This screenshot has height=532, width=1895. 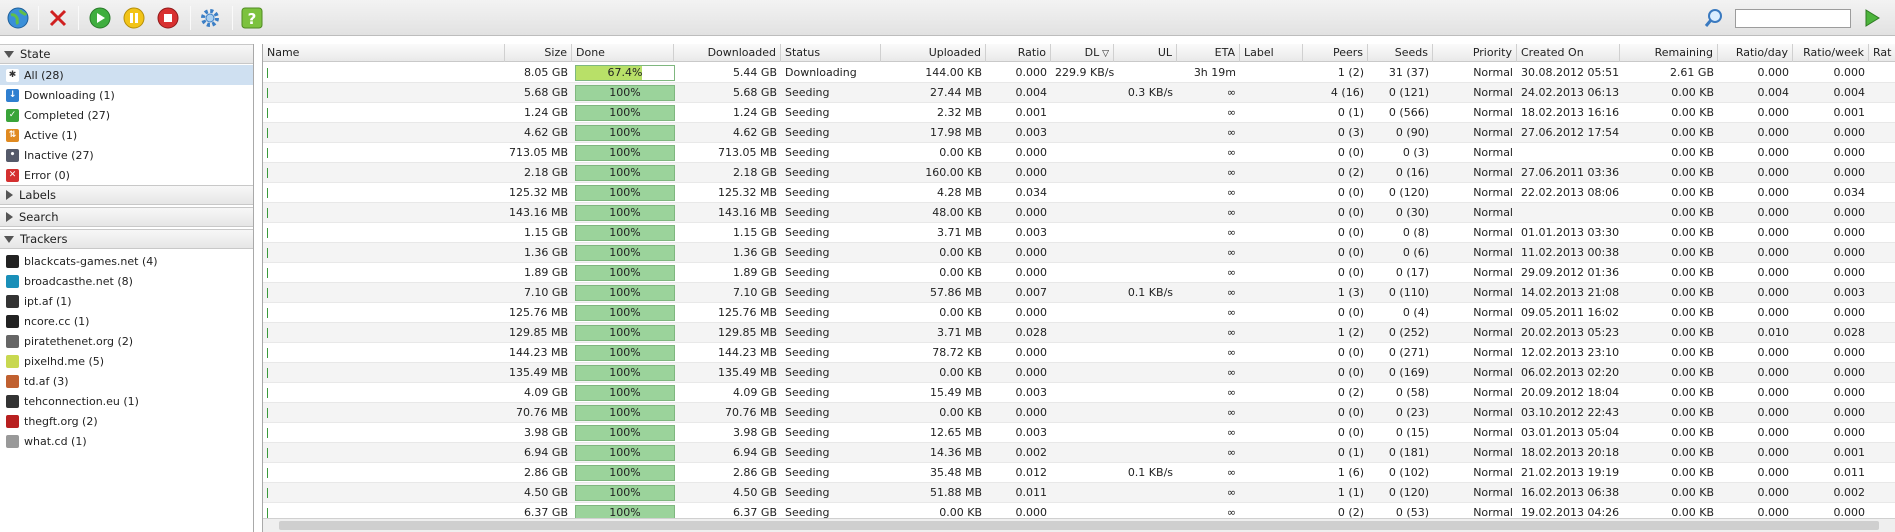 What do you see at coordinates (1082, 473) in the screenshot?
I see `dl-cell` at bounding box center [1082, 473].